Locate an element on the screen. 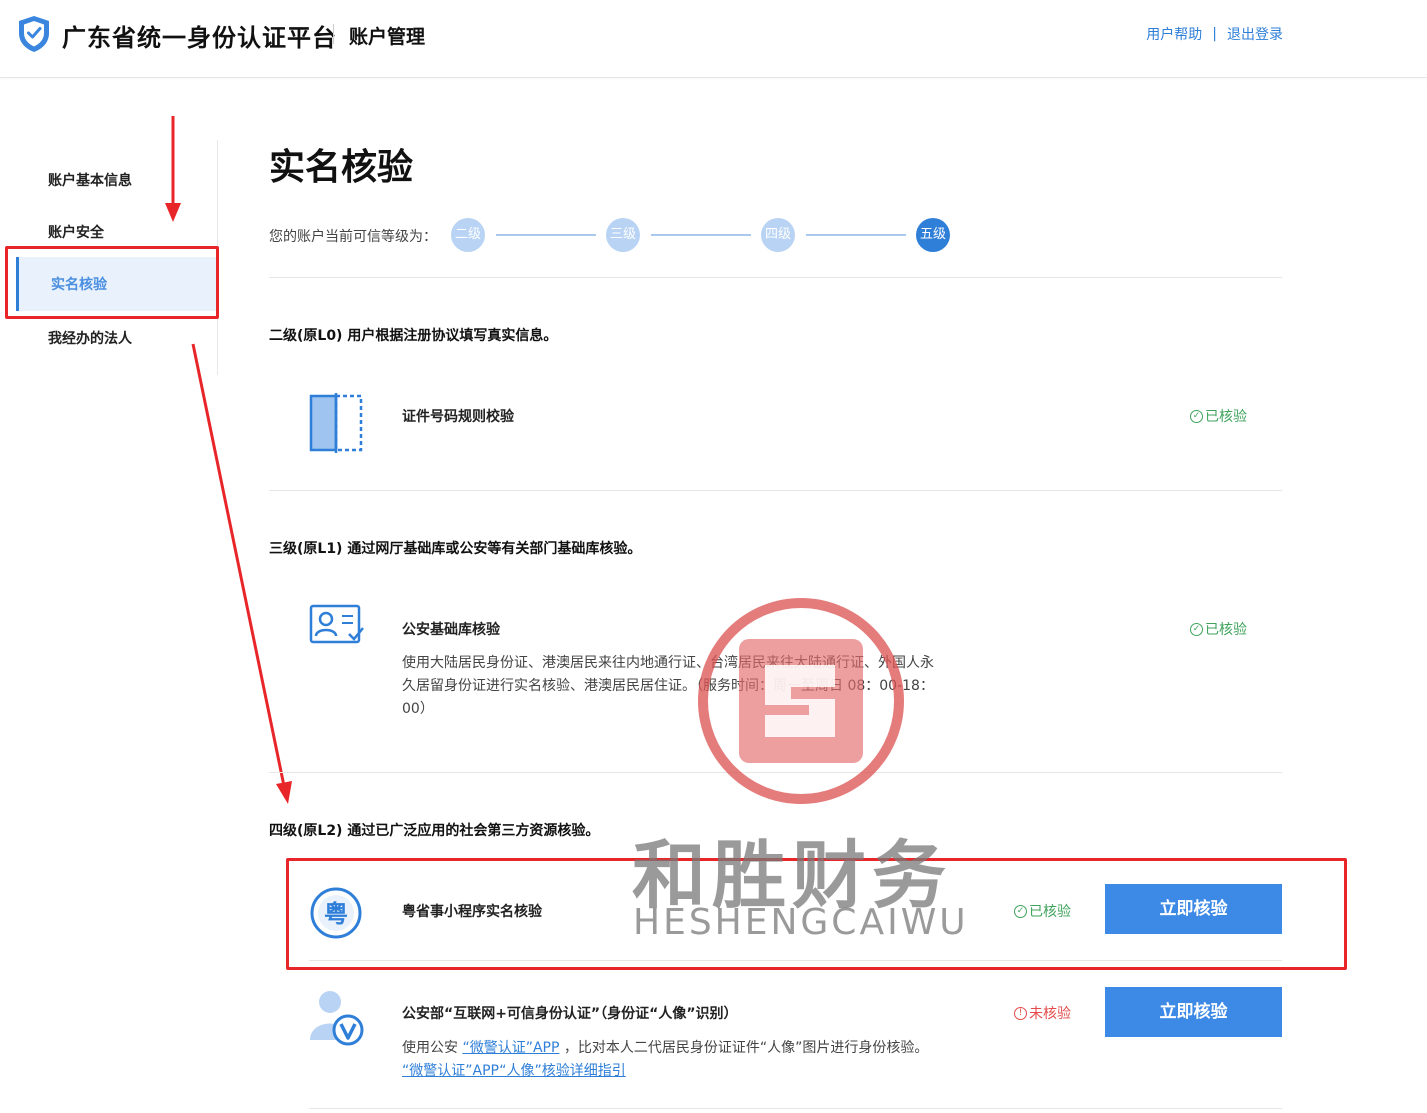 The height and width of the screenshot is (1113, 1427). shield-logo-icon is located at coordinates (34, 34).